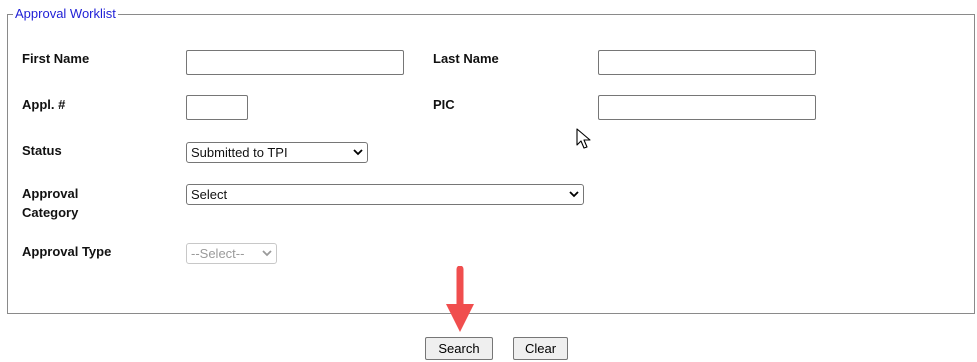  Describe the element at coordinates (466, 58) in the screenshot. I see `last-name-label: Last Name` at that location.